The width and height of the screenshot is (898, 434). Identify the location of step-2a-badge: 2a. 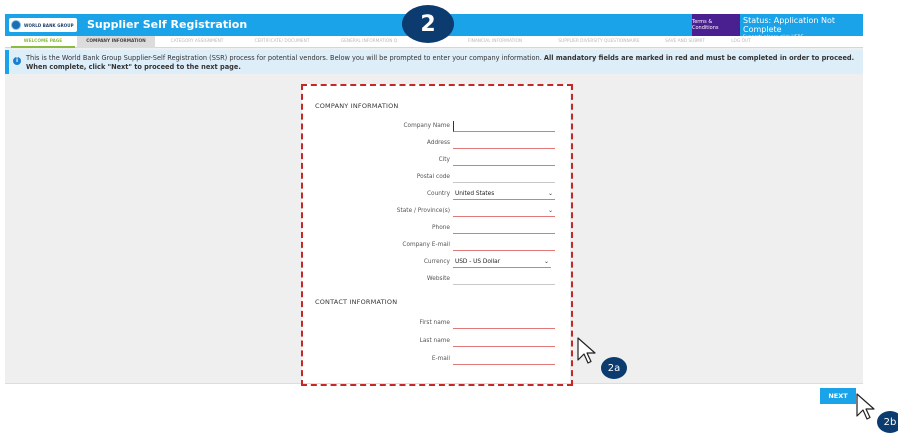
(614, 368).